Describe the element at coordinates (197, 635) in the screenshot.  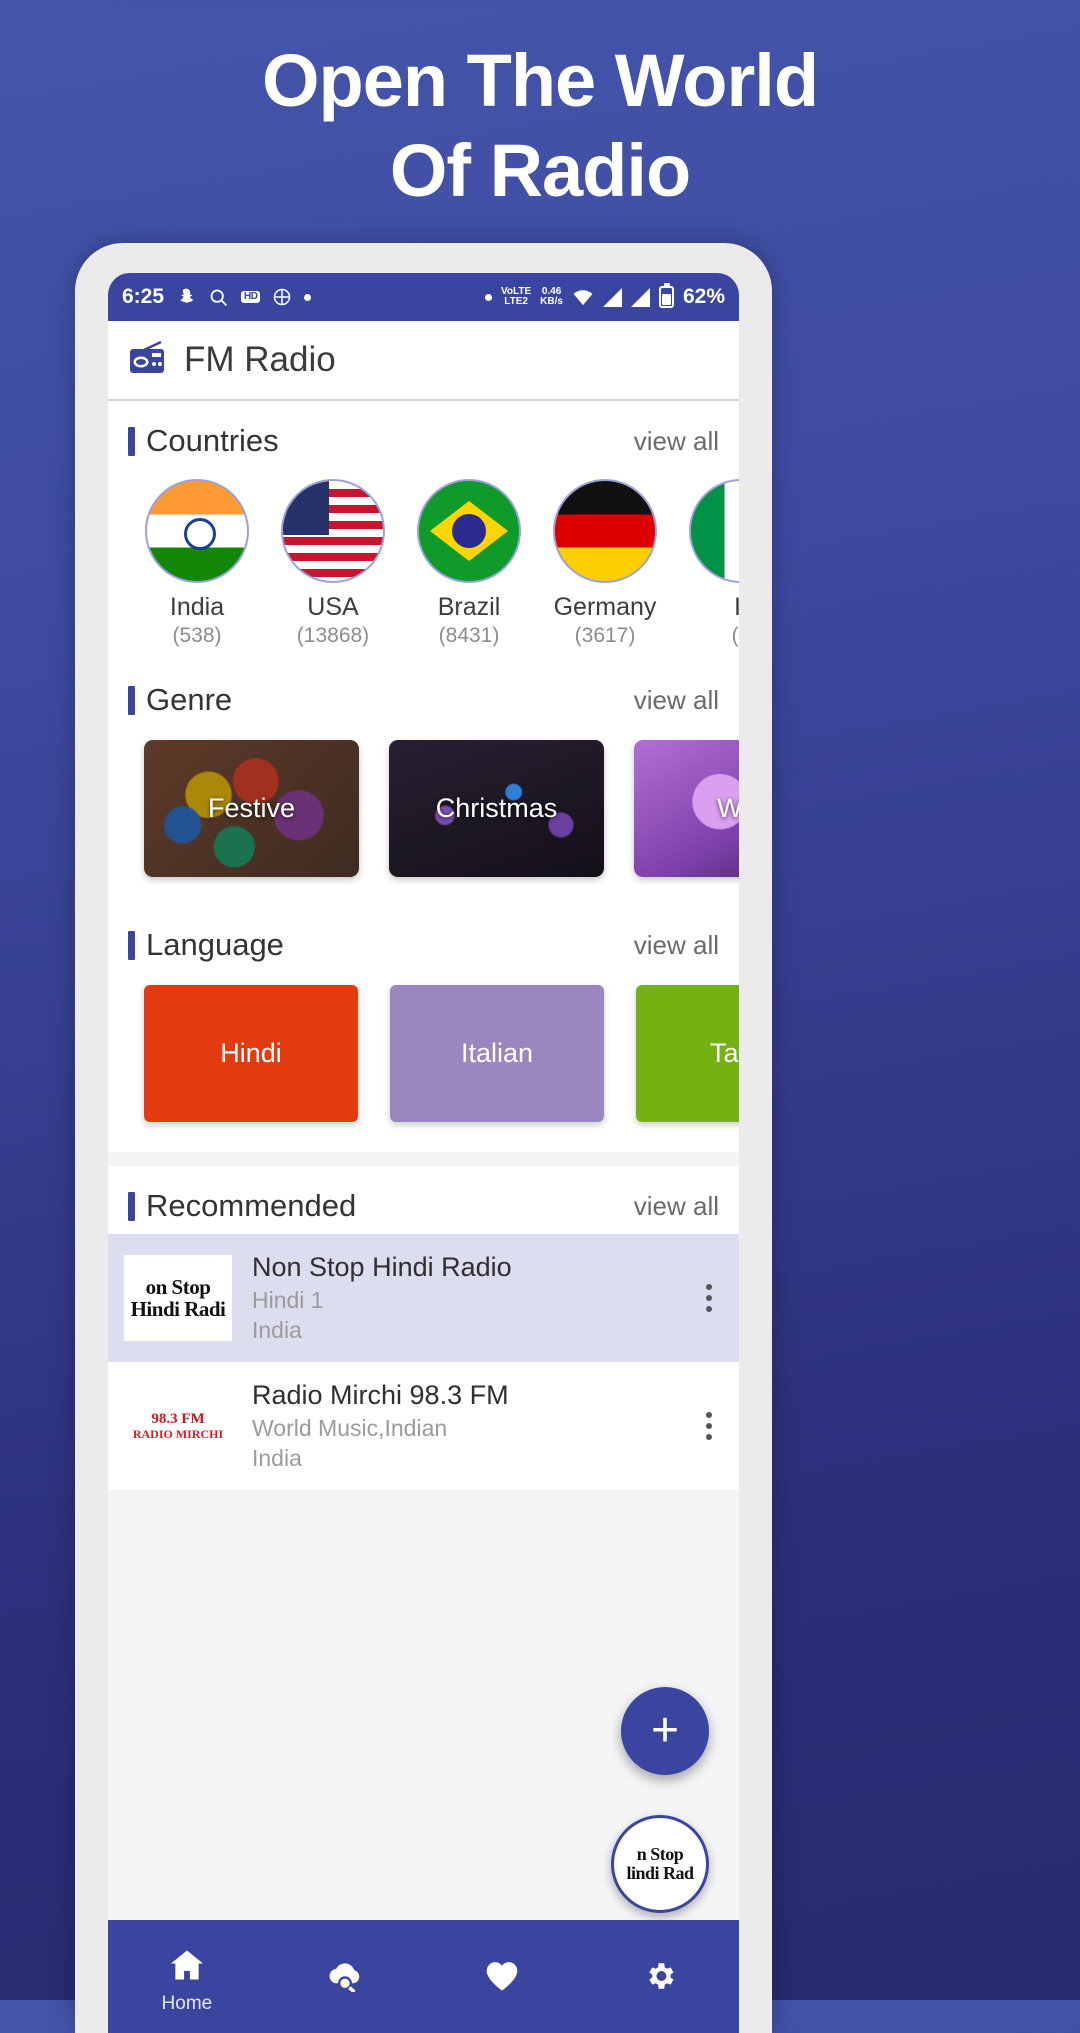
I see `country-count: (538)` at that location.